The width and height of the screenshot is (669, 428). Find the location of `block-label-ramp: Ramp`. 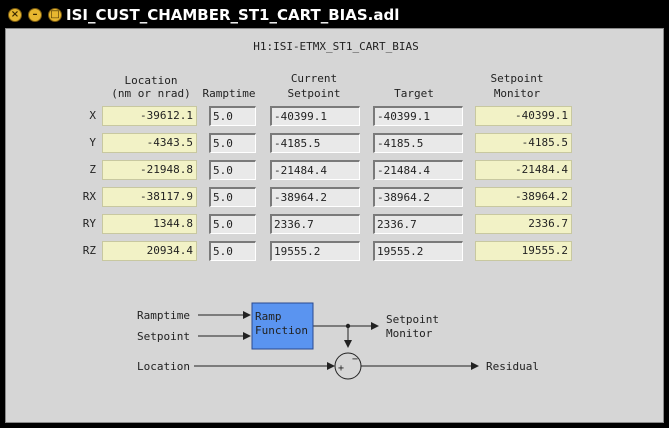

block-label-ramp: Ramp is located at coordinates (268, 316).